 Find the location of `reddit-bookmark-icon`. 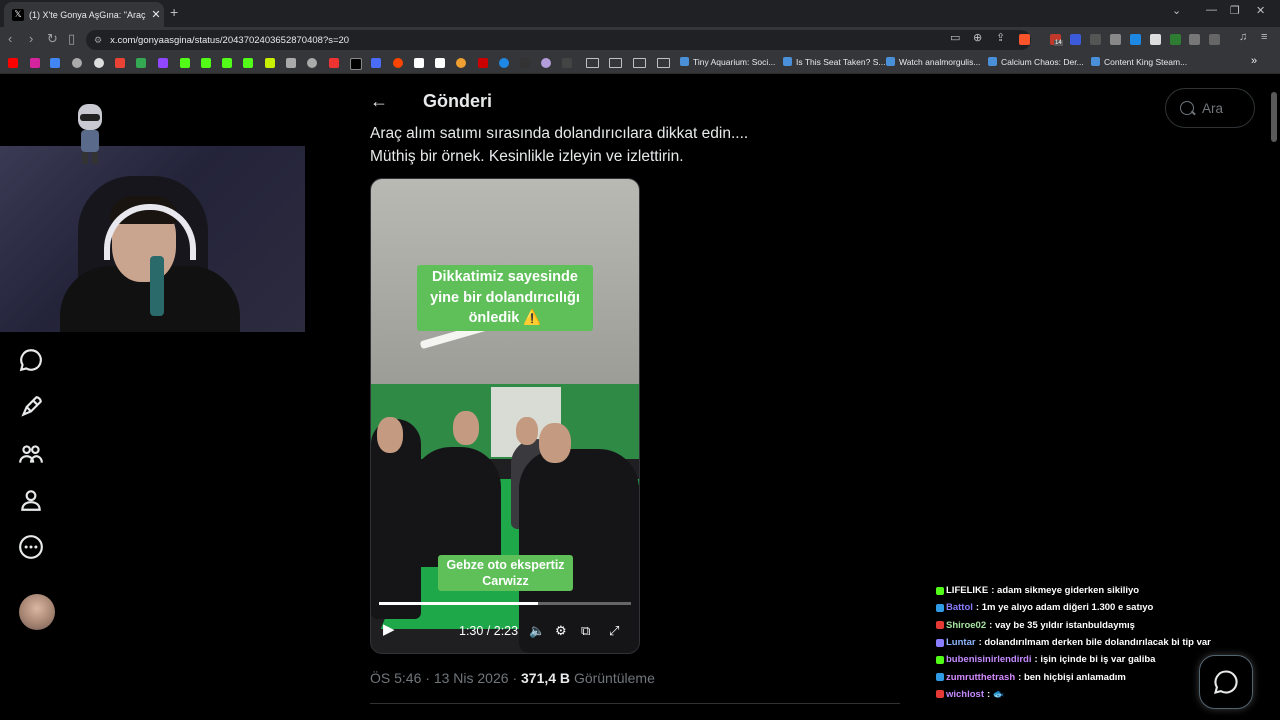

reddit-bookmark-icon is located at coordinates (398, 63).